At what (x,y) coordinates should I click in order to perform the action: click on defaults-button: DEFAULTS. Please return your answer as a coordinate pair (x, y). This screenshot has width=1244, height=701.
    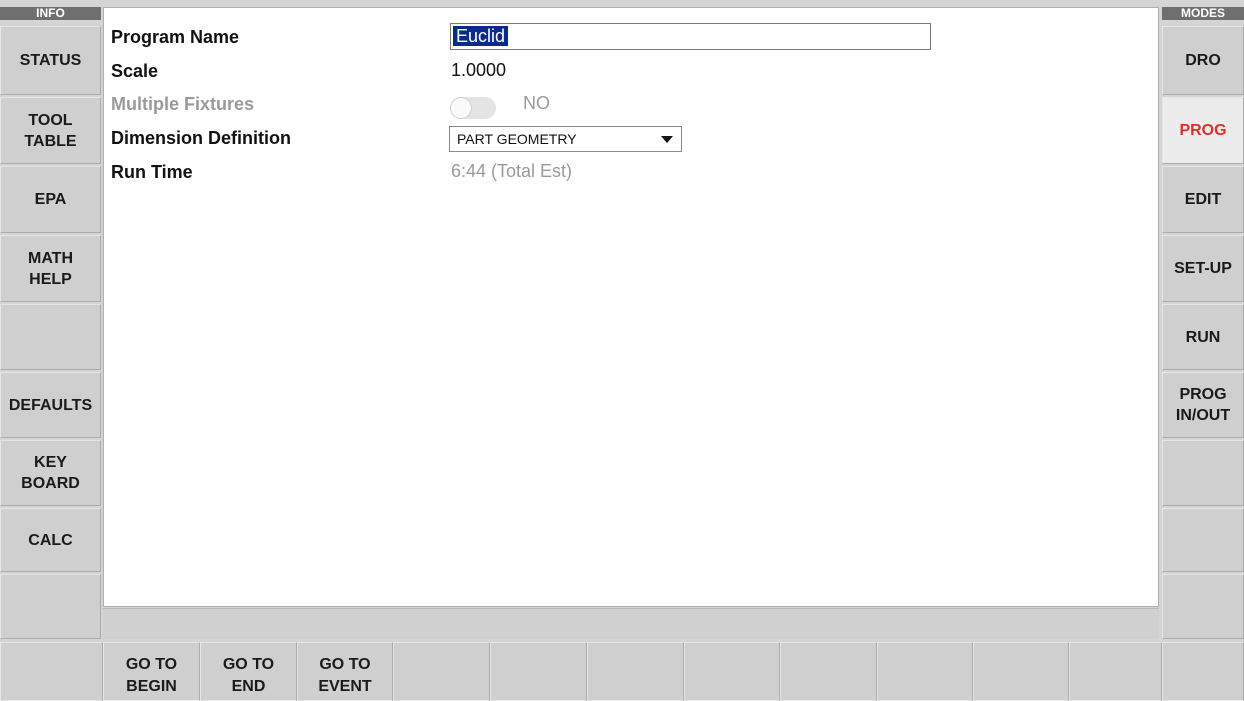
    Looking at the image, I should click on (50, 405).